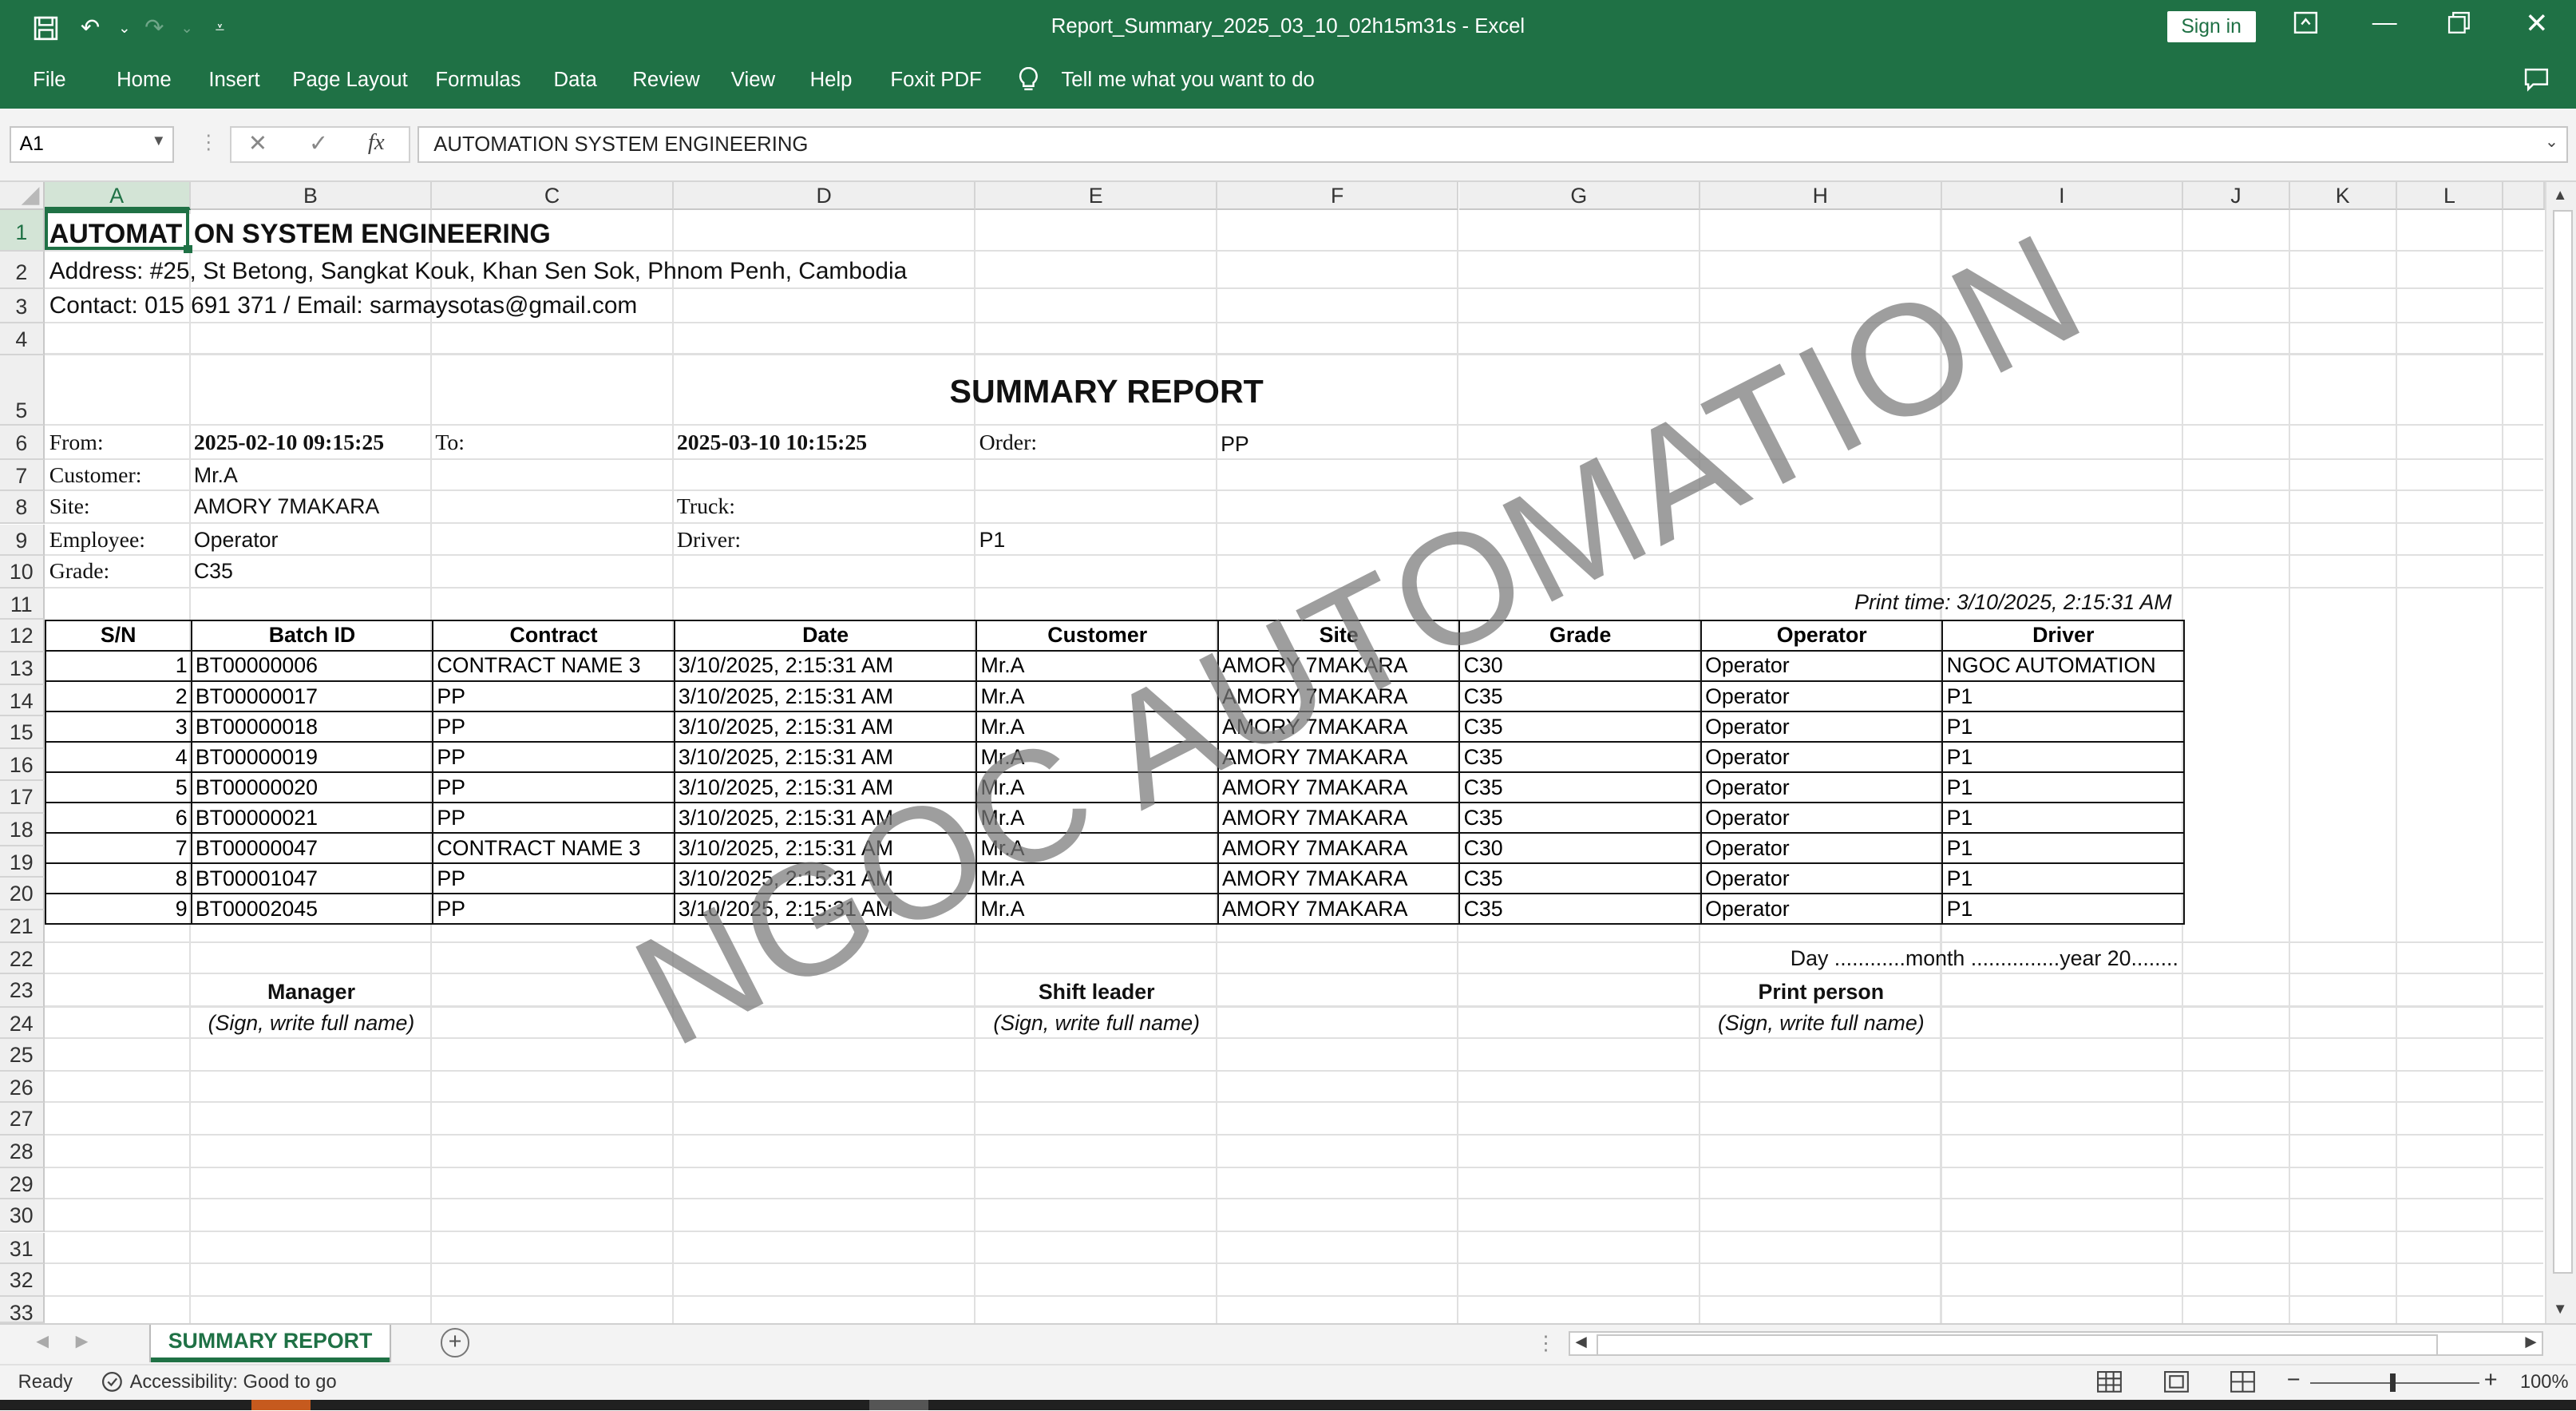 The image size is (2576, 1411). I want to click on row-header-17: 17, so click(23, 797).